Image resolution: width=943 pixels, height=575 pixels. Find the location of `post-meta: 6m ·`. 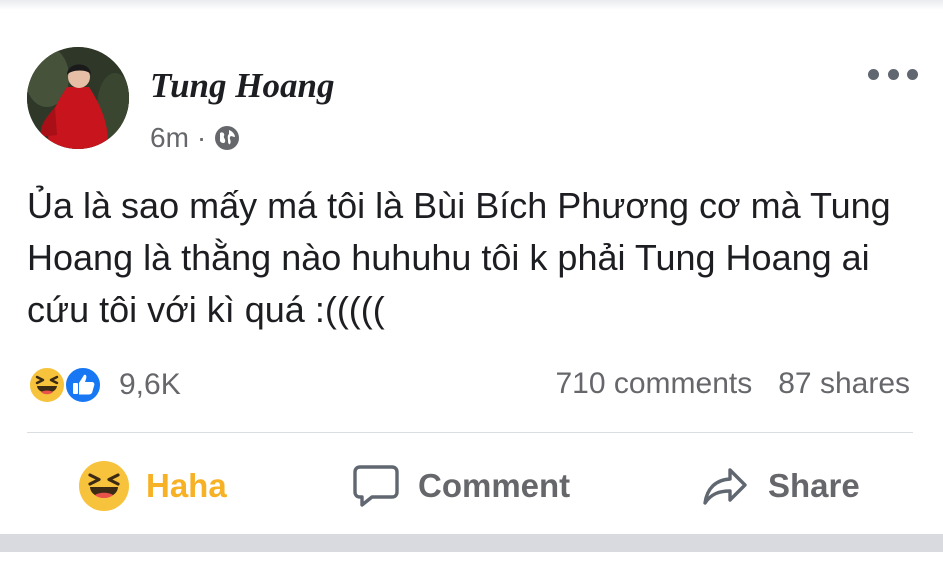

post-meta: 6m · is located at coordinates (195, 138).